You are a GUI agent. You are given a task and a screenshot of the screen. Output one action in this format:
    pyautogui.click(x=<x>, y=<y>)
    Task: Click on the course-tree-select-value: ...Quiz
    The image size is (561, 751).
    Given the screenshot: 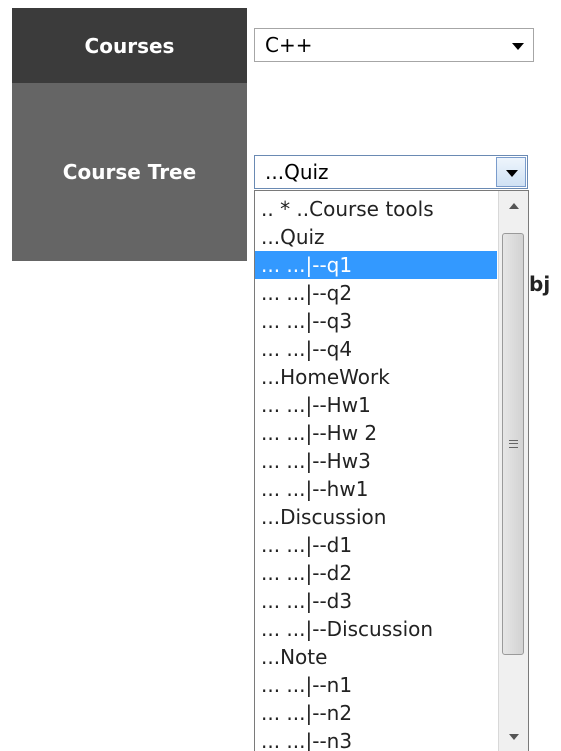 What is the action you would take?
    pyautogui.click(x=297, y=172)
    